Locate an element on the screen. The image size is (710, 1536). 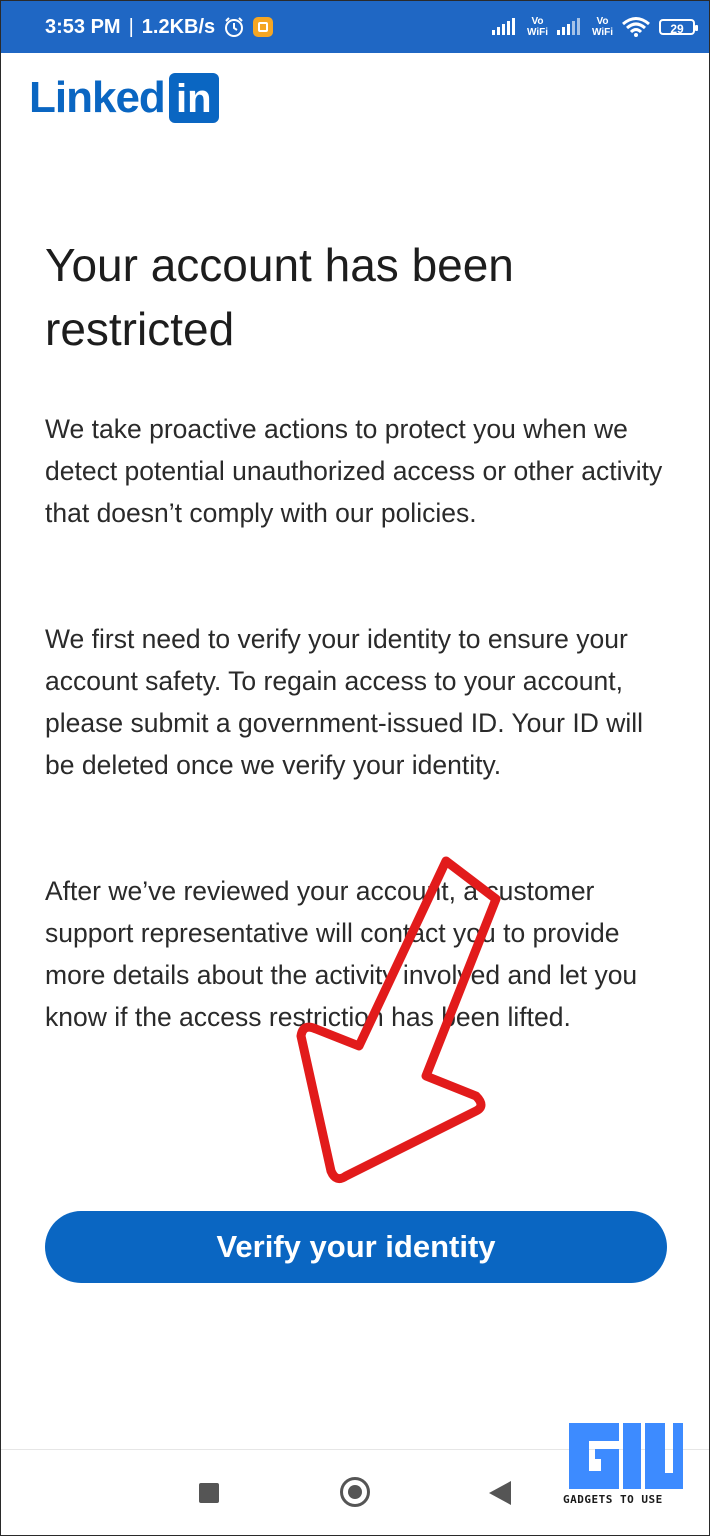
verify-identity-button: Verify your identity is located at coordinates (356, 1247).